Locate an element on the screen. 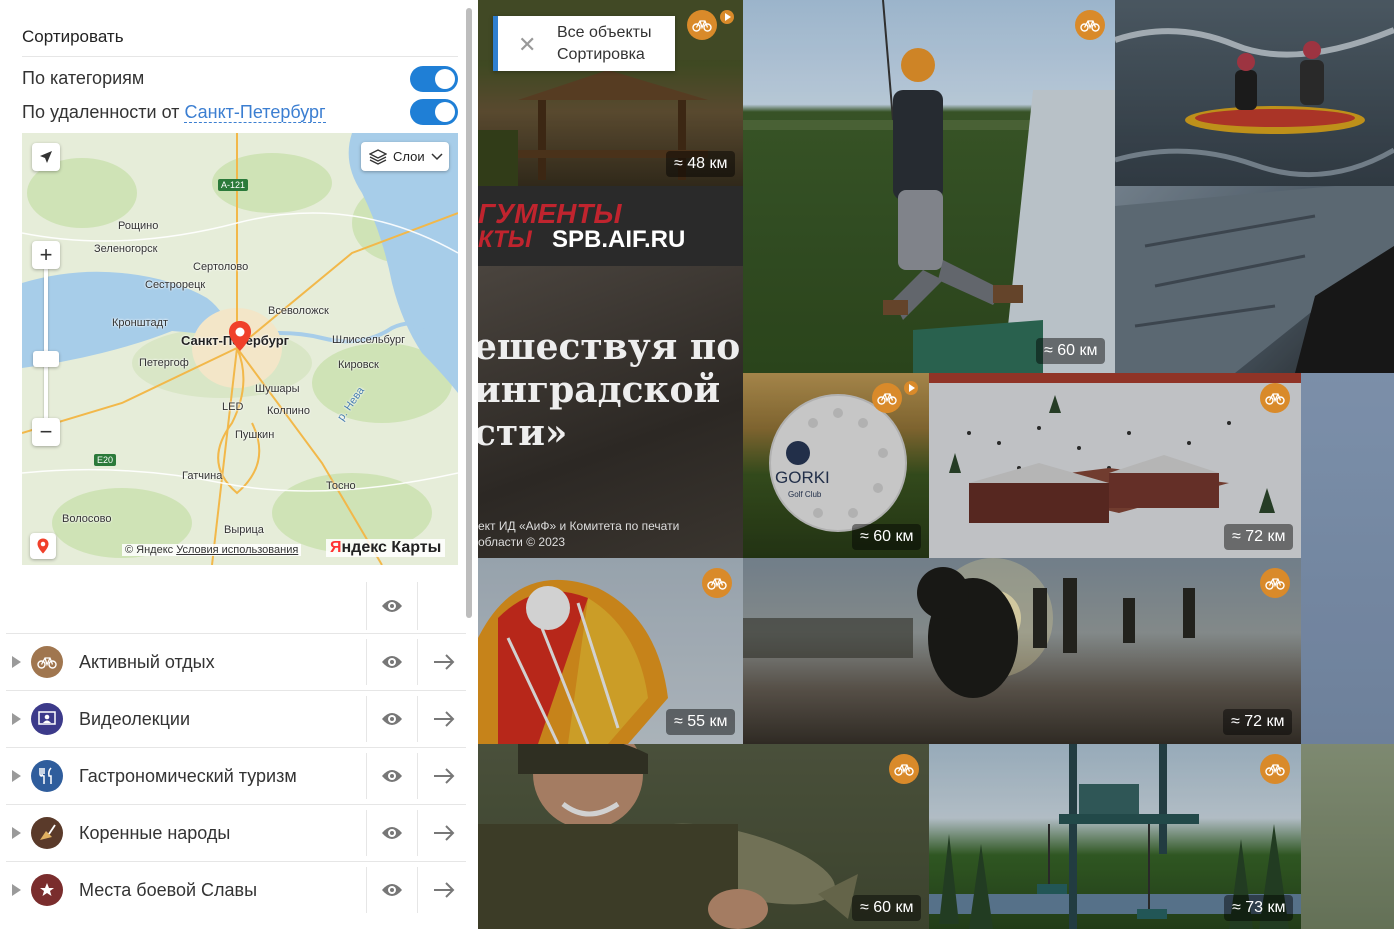 The height and width of the screenshot is (929, 1394). map-label: Гатчина is located at coordinates (202, 476).